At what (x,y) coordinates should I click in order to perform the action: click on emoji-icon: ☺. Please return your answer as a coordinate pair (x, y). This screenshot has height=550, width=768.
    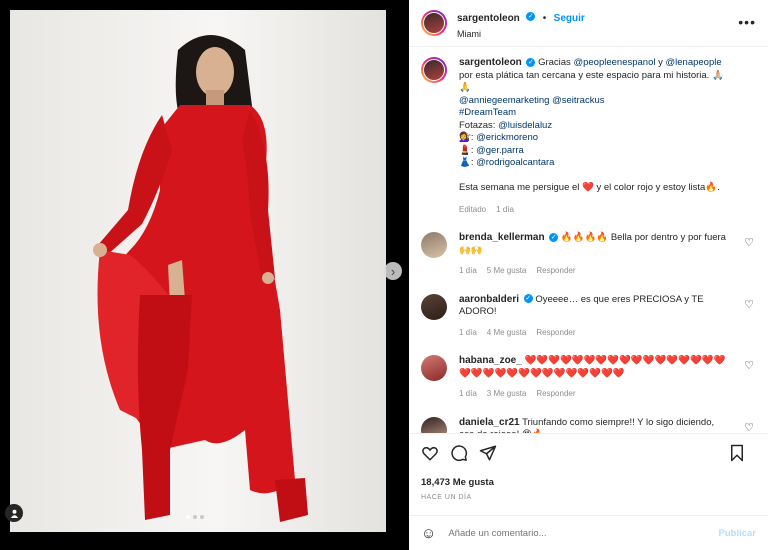
    Looking at the image, I should click on (428, 533).